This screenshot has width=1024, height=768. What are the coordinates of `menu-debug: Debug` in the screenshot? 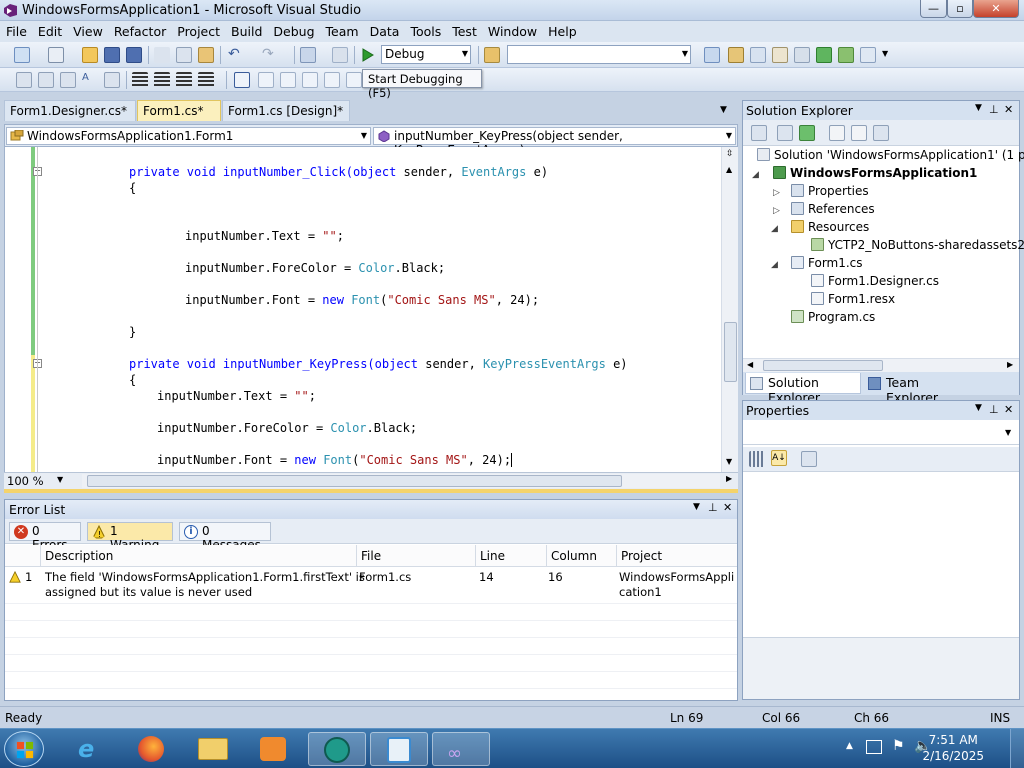 It's located at (293, 31).